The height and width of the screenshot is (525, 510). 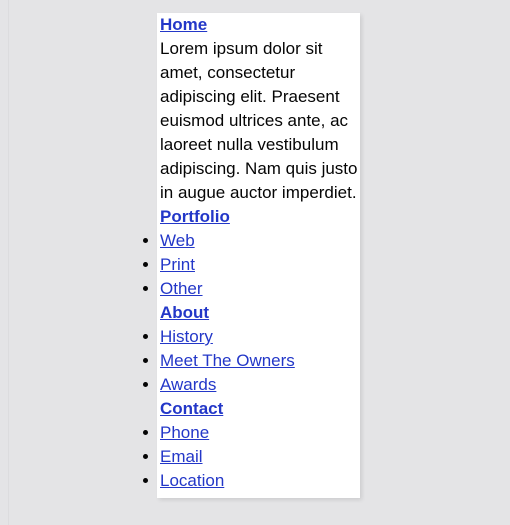 I want to click on nav-link-awards: Awards, so click(x=188, y=384).